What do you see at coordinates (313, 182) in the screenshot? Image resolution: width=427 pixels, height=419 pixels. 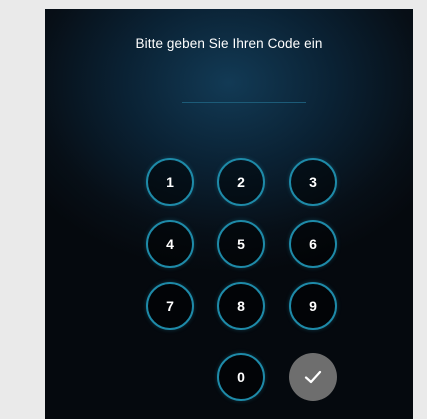 I see `key-3-button: 3` at bounding box center [313, 182].